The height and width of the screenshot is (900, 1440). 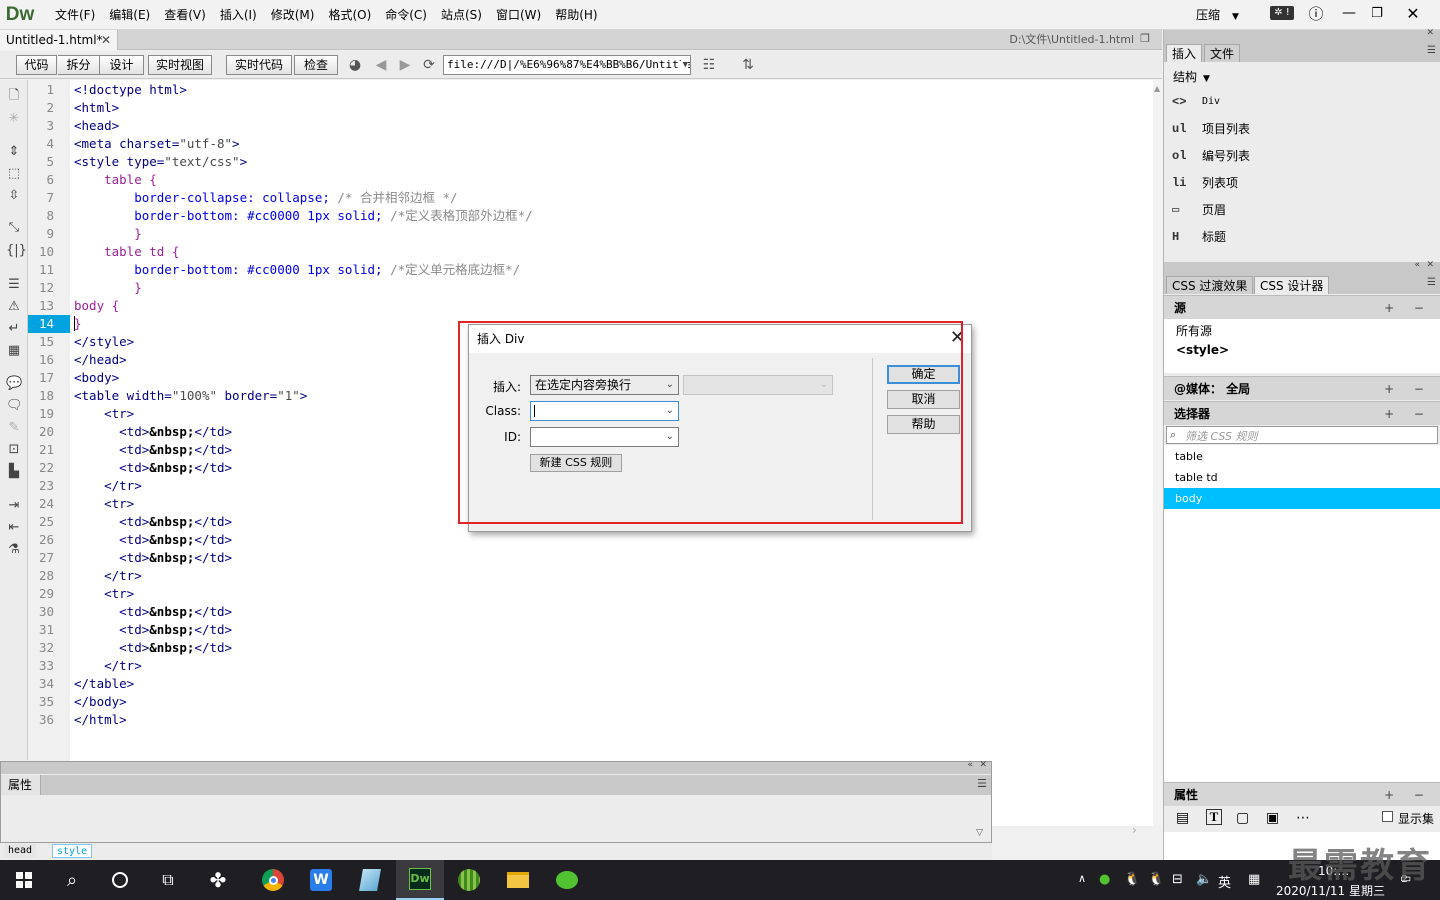 What do you see at coordinates (1302, 128) in the screenshot?
I see `insert-item-ul: ul 项目列表` at bounding box center [1302, 128].